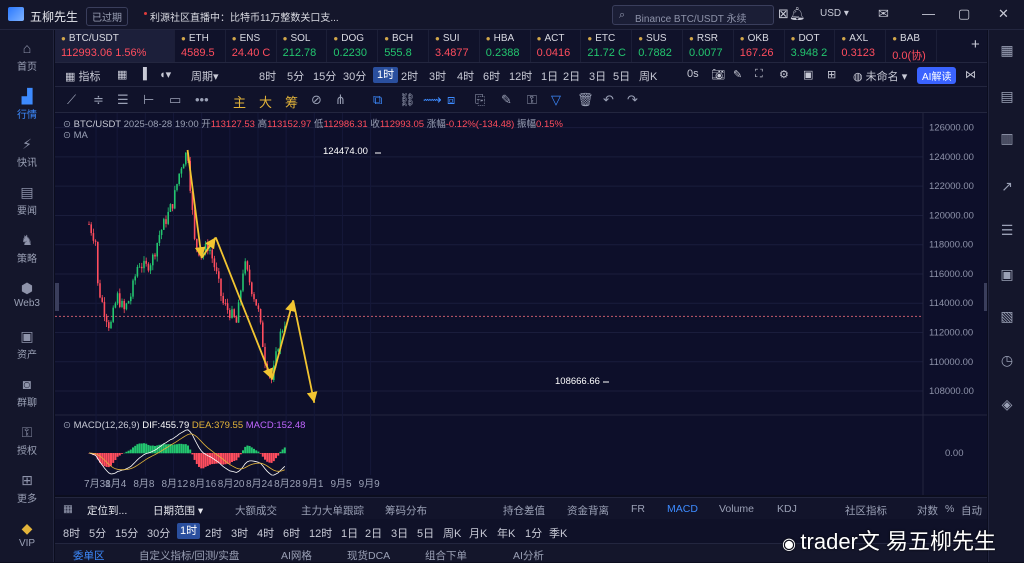 Image resolution: width=1024 pixels, height=563 pixels. Describe the element at coordinates (505, 46) in the screenshot. I see `ticker-item: HBA0.2388` at that location.